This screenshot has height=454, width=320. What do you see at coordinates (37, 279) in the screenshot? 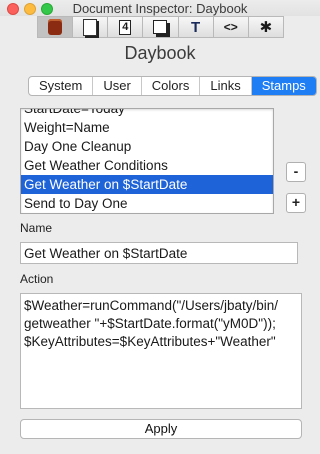
I see `action-label: Action` at bounding box center [37, 279].